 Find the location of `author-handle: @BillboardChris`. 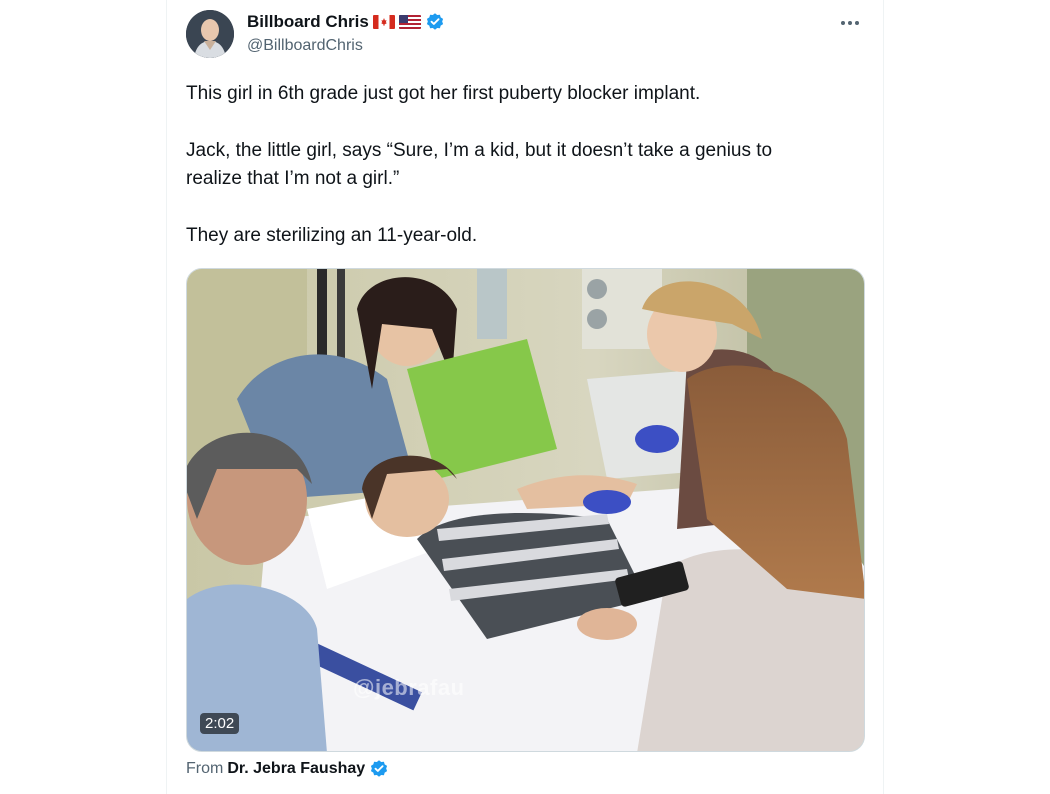

author-handle: @BillboardChris is located at coordinates (346, 46).